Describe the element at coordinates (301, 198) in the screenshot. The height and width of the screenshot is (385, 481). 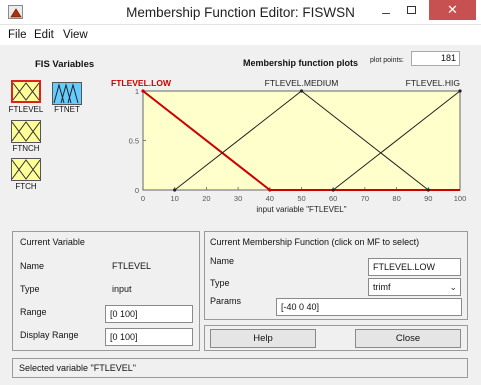
I see `x-tick-label: 50` at that location.